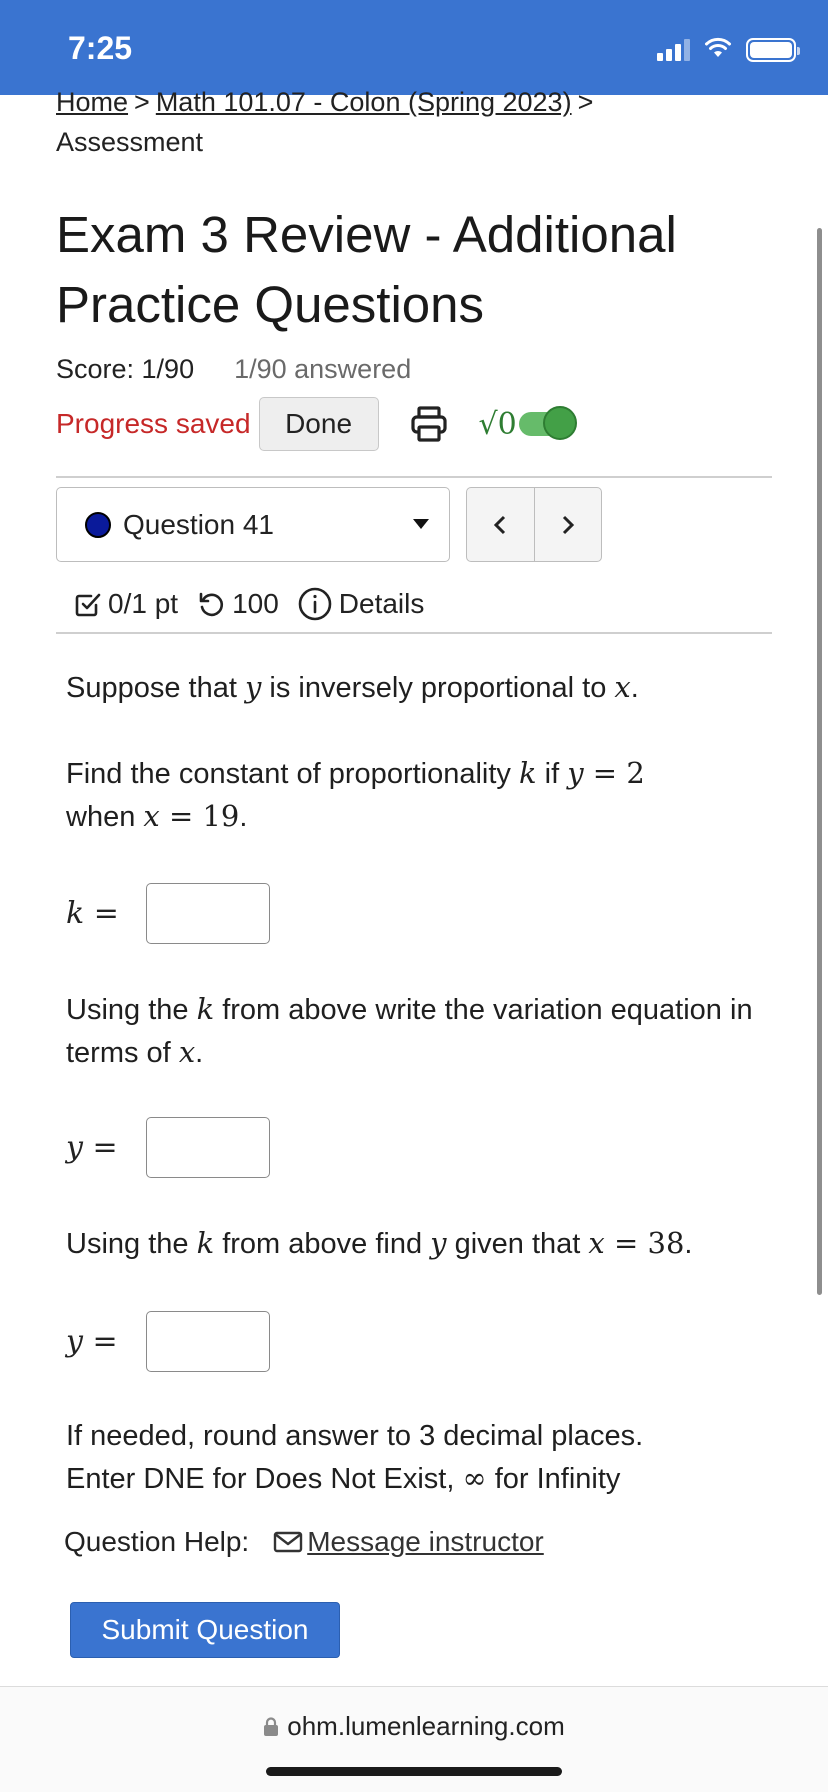 The width and height of the screenshot is (828, 1792). Describe the element at coordinates (547, 423) in the screenshot. I see `toggle-switch` at that location.